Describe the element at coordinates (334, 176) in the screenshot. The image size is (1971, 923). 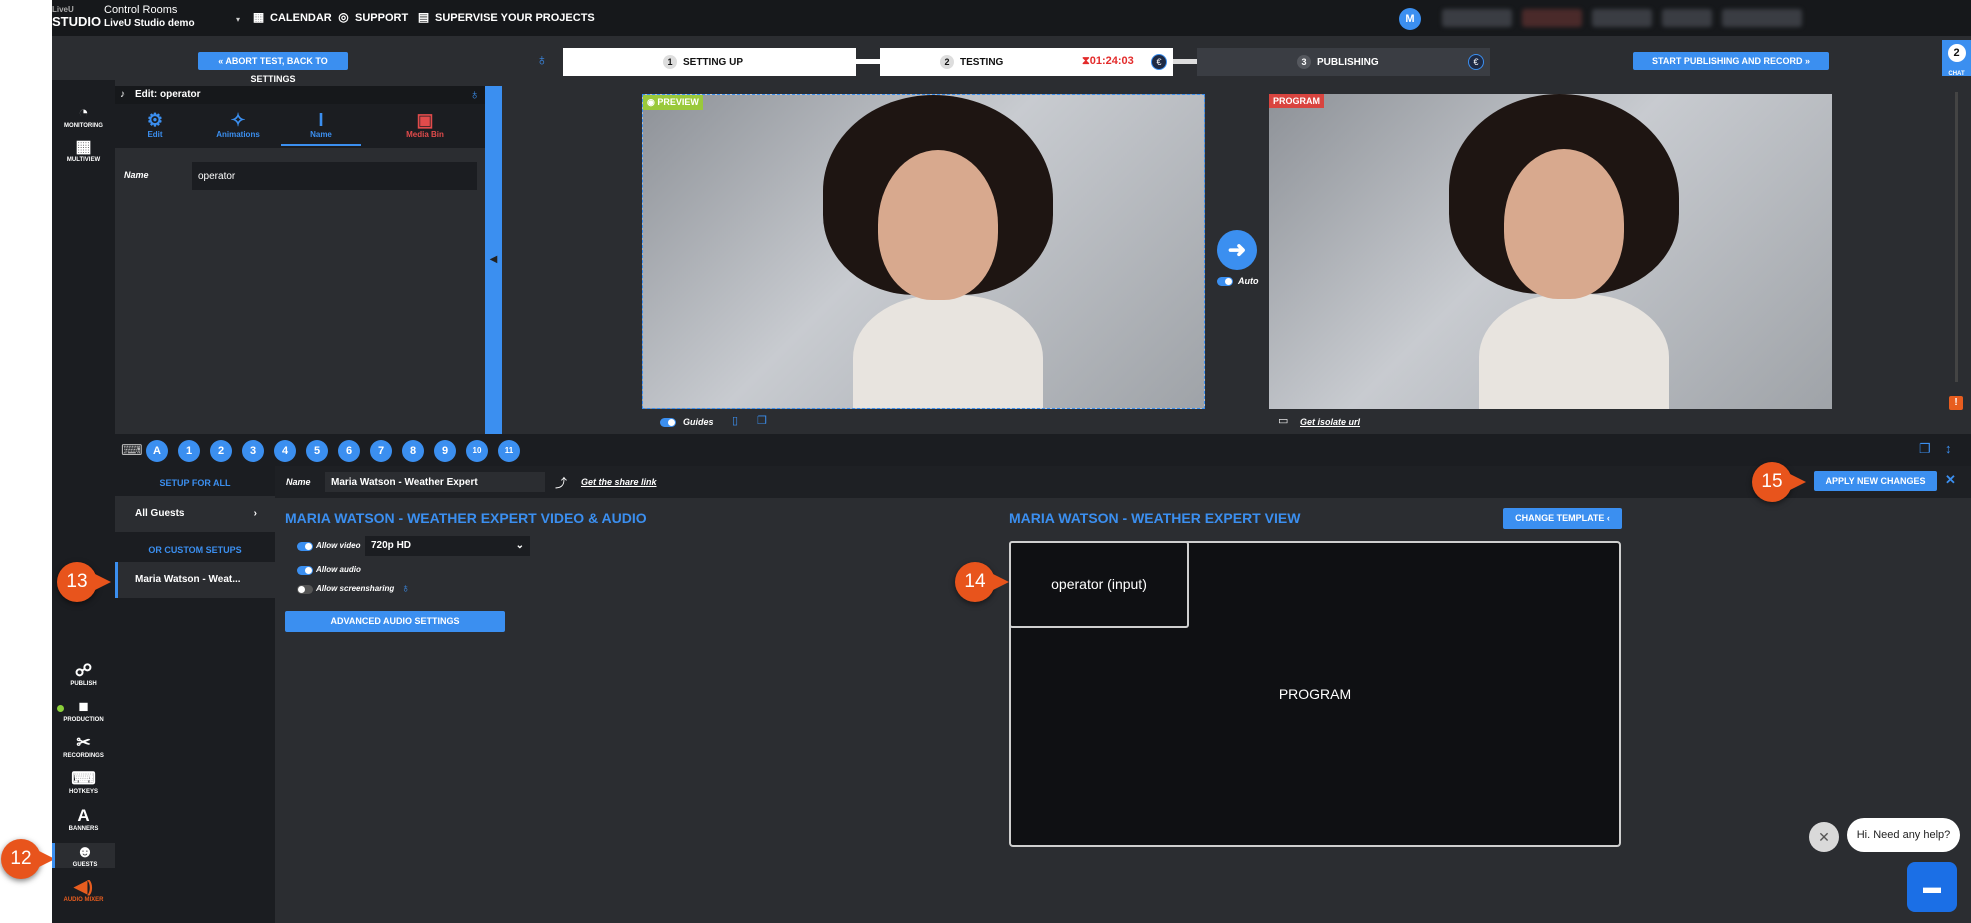
I see `name-input` at that location.